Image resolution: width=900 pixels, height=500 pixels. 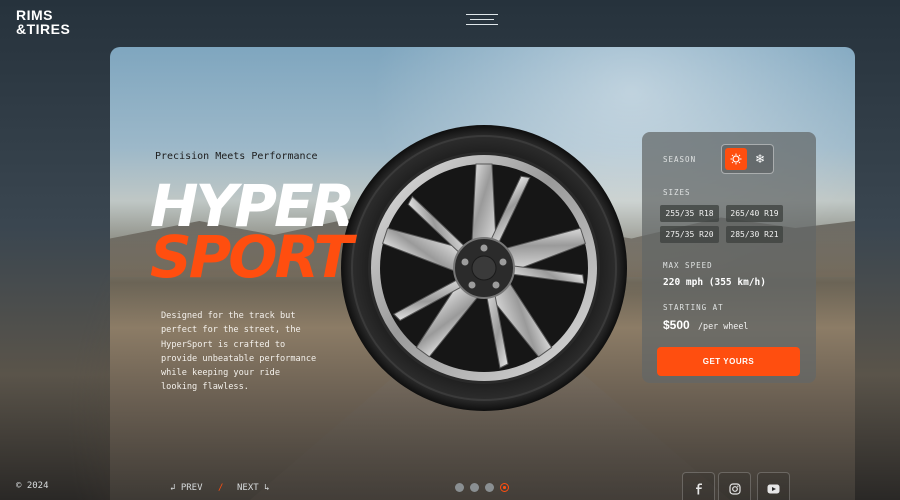 I want to click on winter-icon: ❄, so click(x=760, y=159).